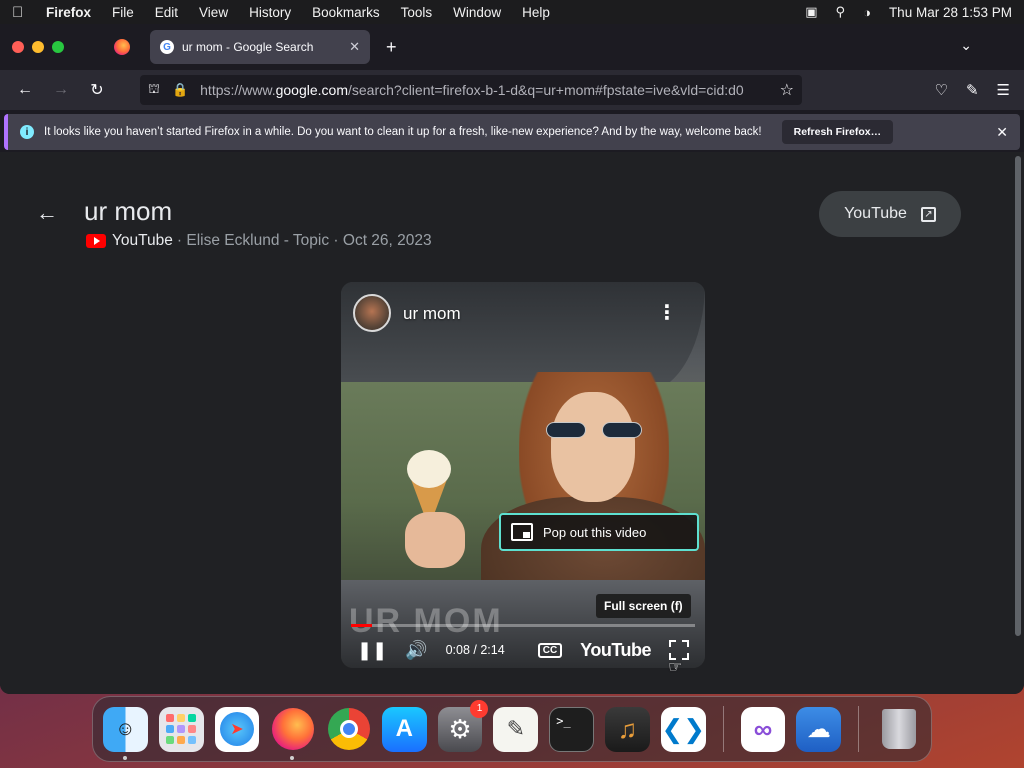 The height and width of the screenshot is (768, 1024). I want to click on firefox-logo-icon, so click(122, 47).